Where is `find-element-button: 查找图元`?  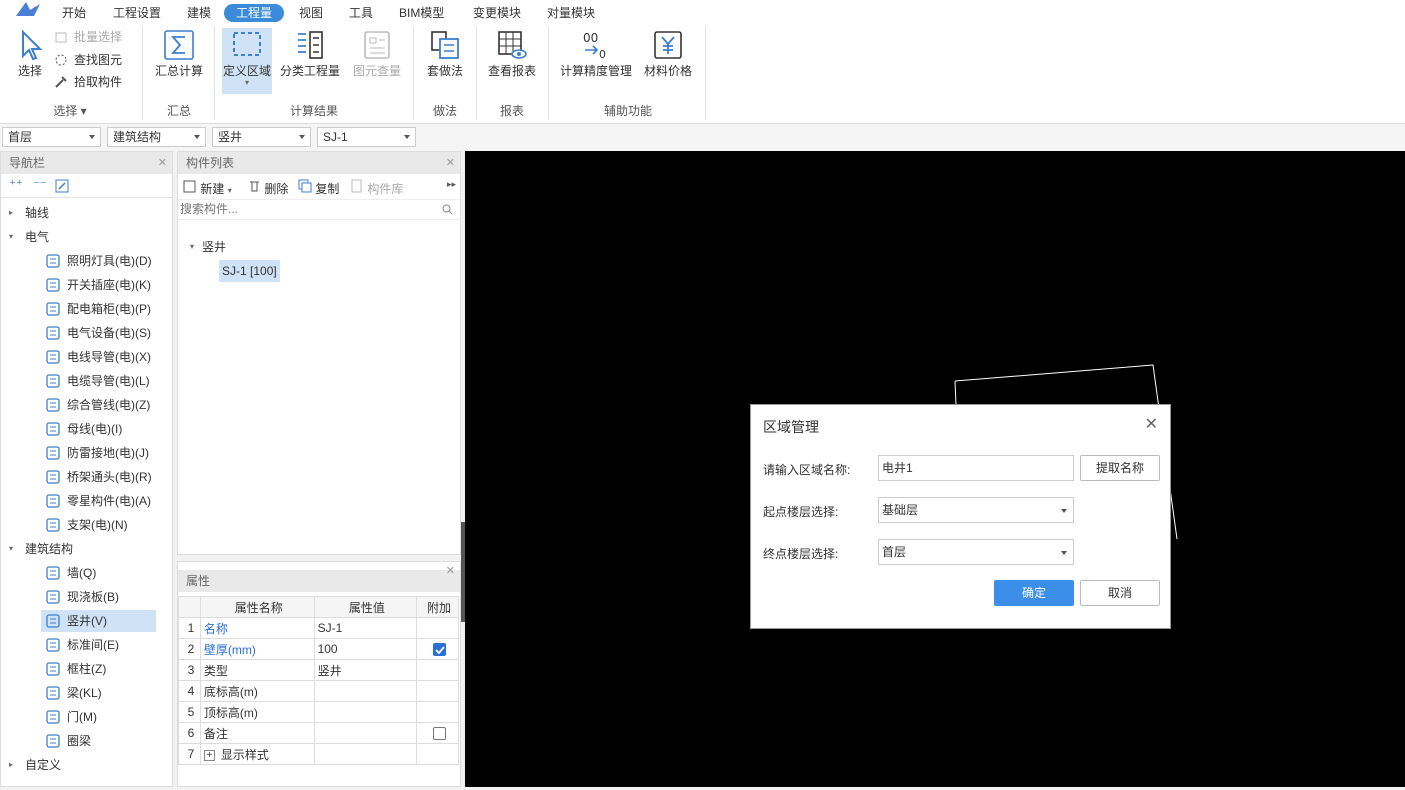 find-element-button: 查找图元 is located at coordinates (88, 60).